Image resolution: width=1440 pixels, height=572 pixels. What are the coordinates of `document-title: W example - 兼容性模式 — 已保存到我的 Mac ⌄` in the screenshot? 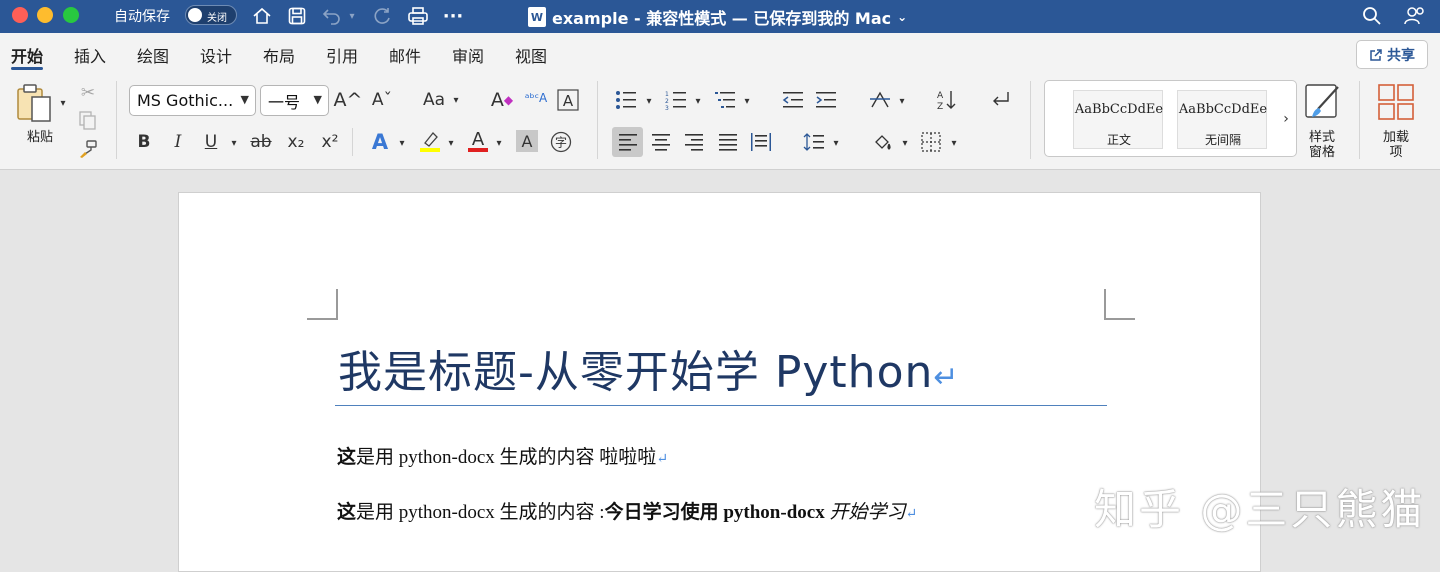 It's located at (717, 17).